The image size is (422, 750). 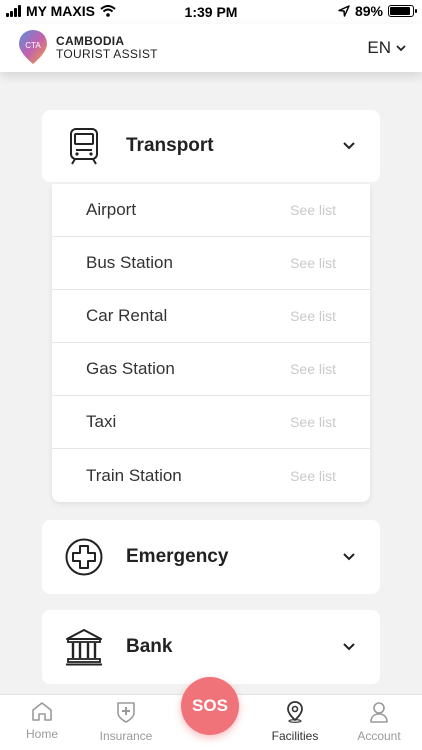 I want to click on medical-cross-icon, so click(x=84, y=557).